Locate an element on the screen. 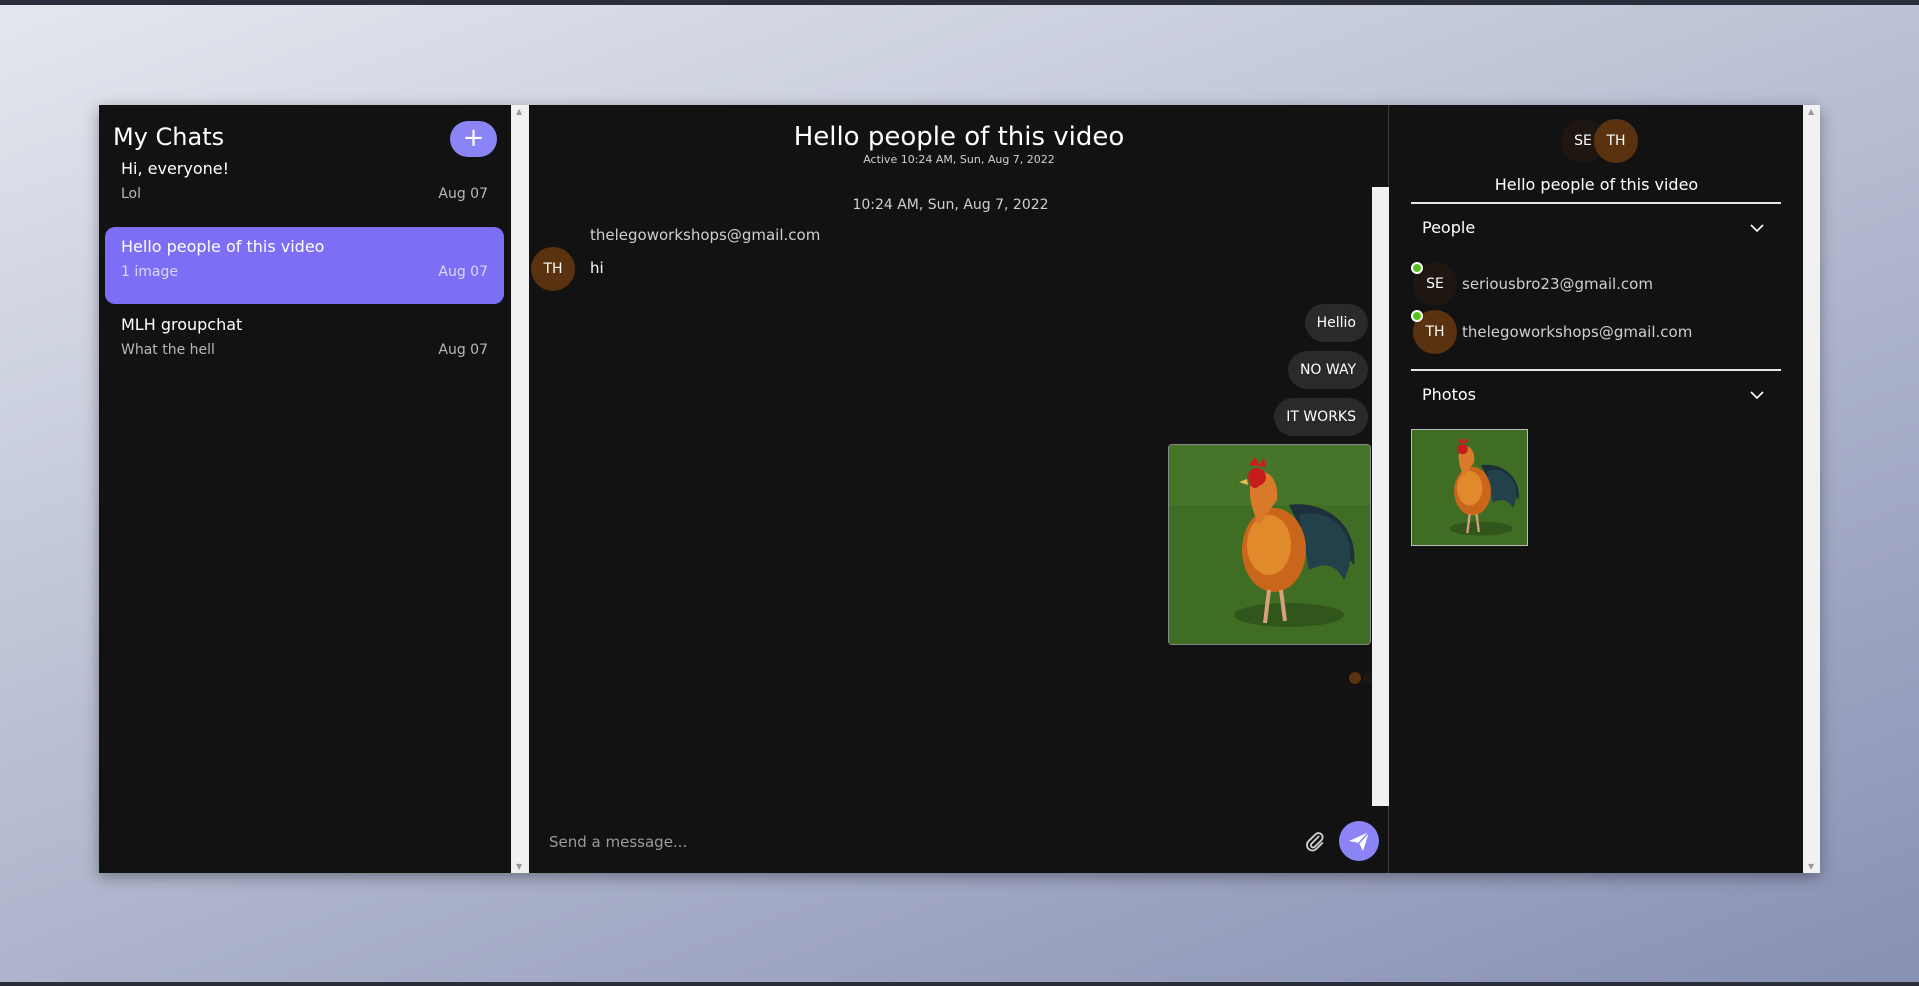 Image resolution: width=1919 pixels, height=986 pixels. paperclip-icon is located at coordinates (1315, 842).